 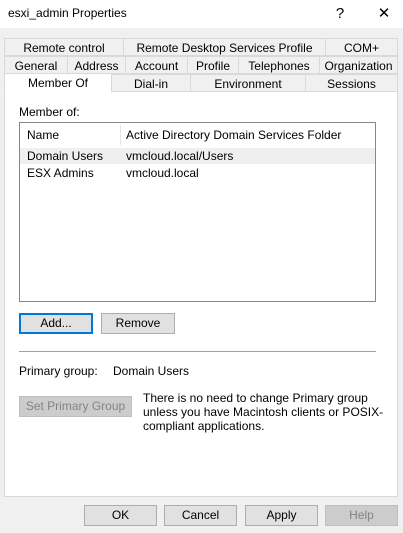 What do you see at coordinates (281, 515) in the screenshot?
I see `apply-button: Apply` at bounding box center [281, 515].